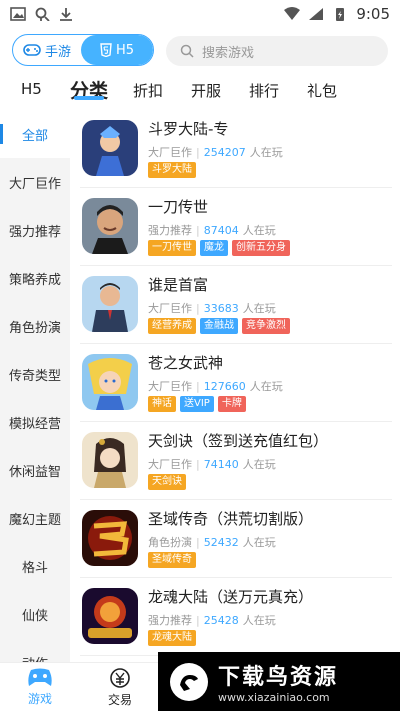 This screenshot has height=711, width=400. I want to click on bird-logo-icon, so click(189, 681).